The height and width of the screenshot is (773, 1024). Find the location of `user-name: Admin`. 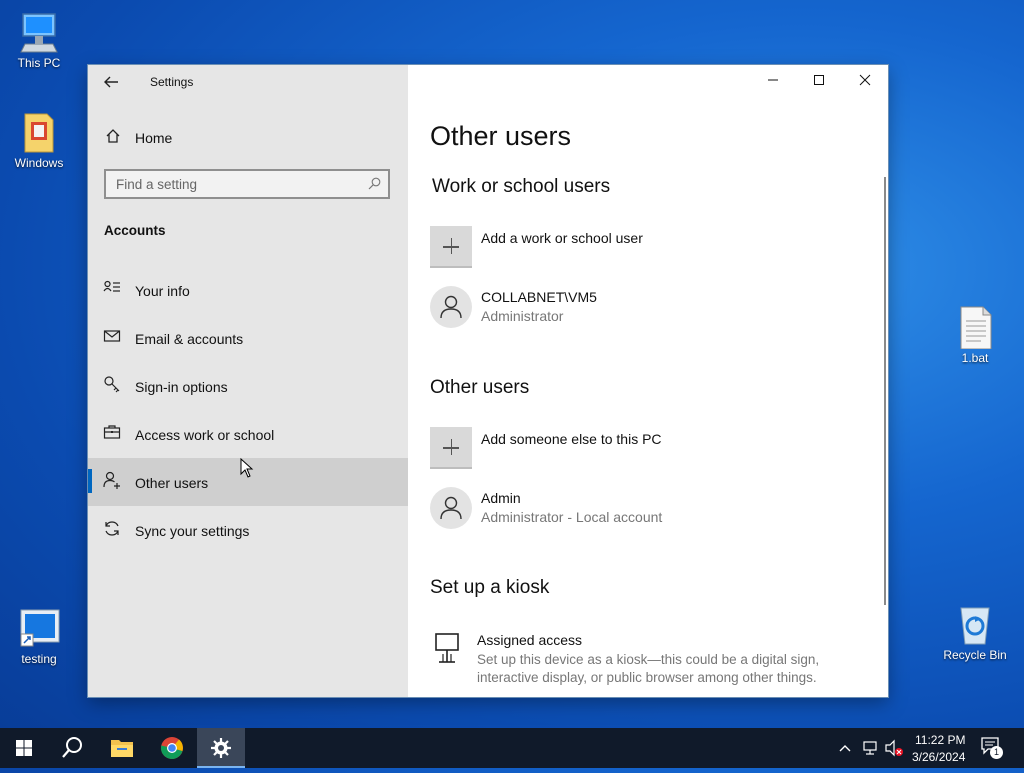

user-name: Admin is located at coordinates (501, 498).